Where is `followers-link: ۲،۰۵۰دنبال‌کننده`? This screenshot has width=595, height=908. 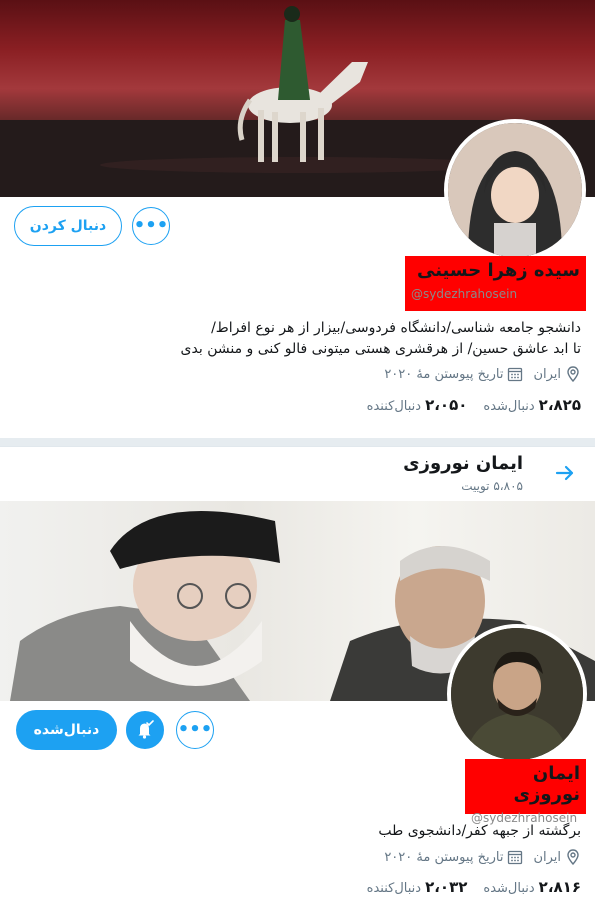
followers-link: ۲،۰۵۰دنبال‌کننده is located at coordinates (417, 405).